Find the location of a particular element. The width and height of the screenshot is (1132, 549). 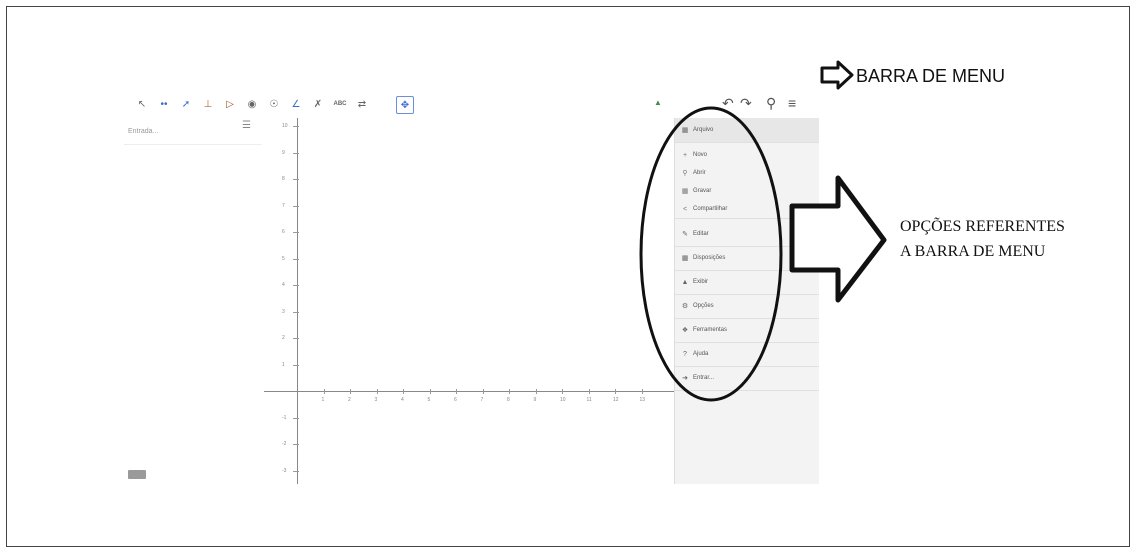

options-arrow-icon is located at coordinates (838, 239).